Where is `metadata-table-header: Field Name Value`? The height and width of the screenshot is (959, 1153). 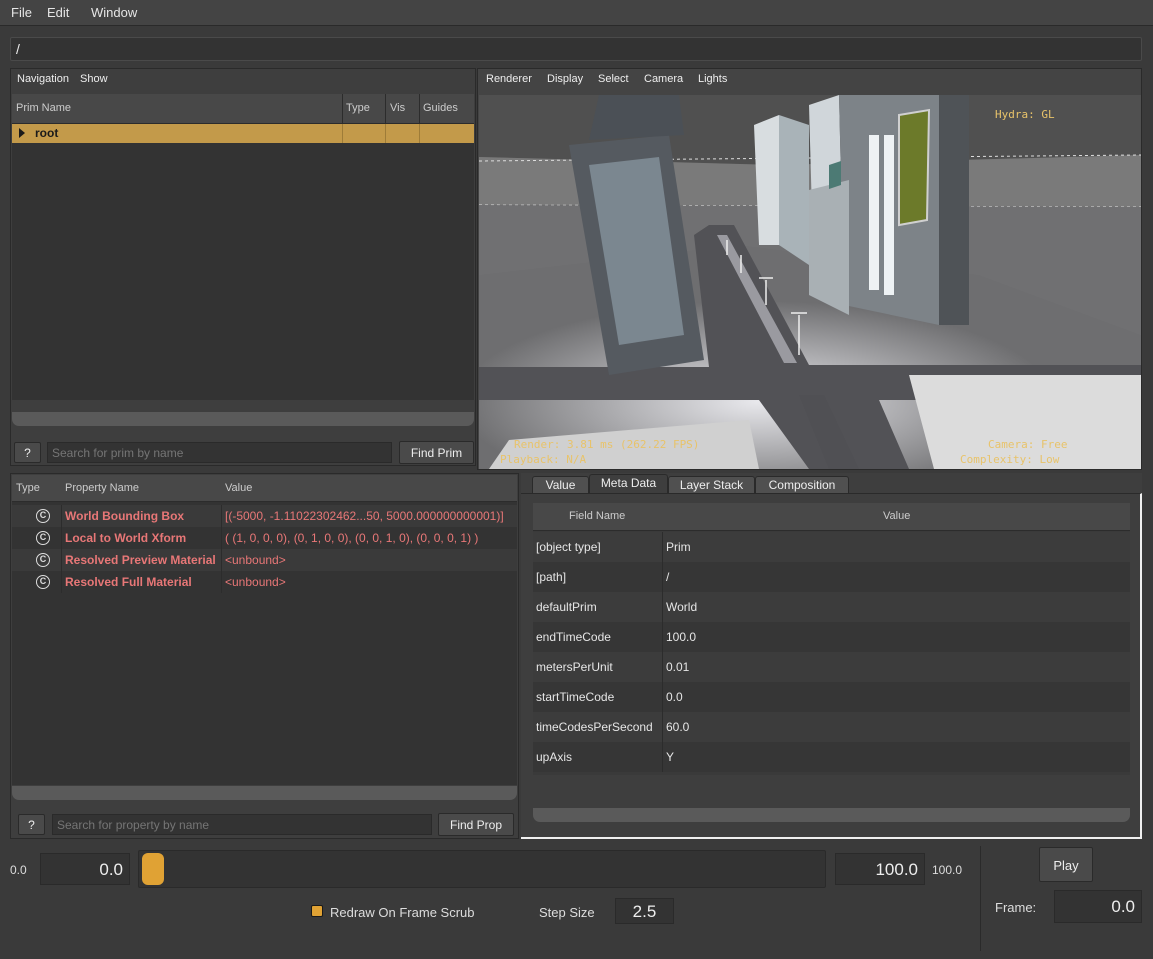
metadata-table-header: Field Name Value is located at coordinates (831, 517).